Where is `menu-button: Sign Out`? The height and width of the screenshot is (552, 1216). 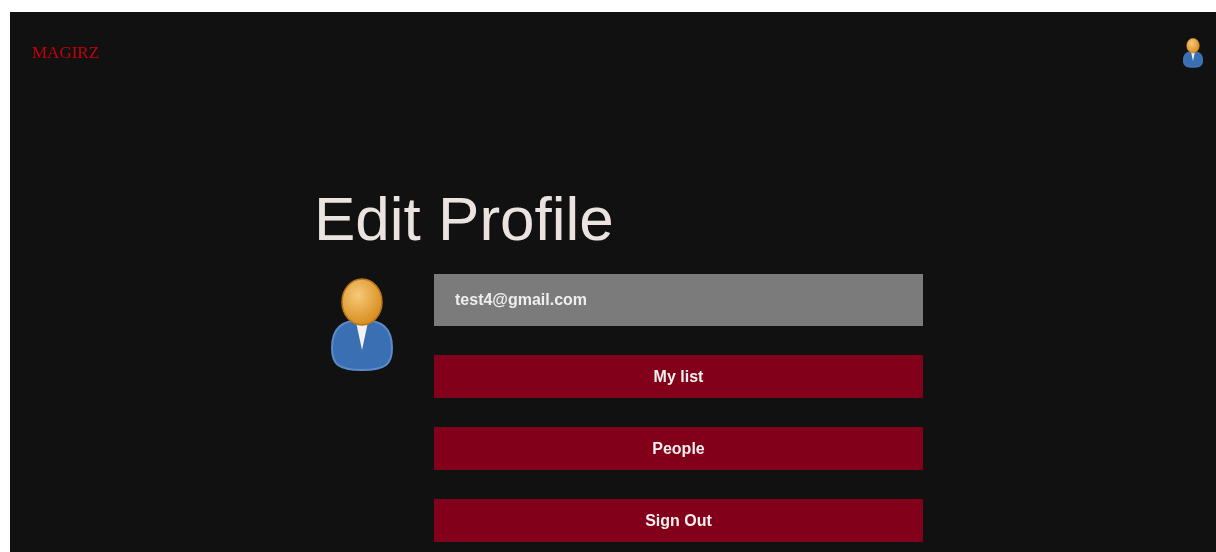
menu-button: Sign Out is located at coordinates (678, 520).